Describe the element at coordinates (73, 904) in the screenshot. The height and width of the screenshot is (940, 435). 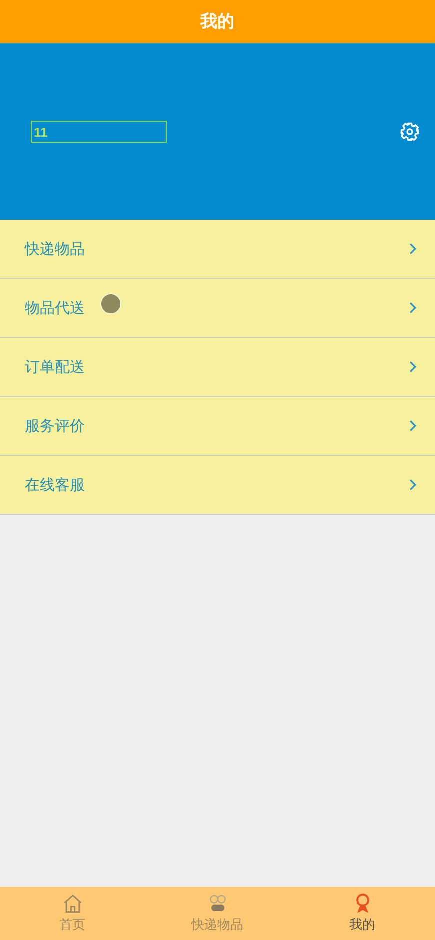
I see `home-icon` at that location.